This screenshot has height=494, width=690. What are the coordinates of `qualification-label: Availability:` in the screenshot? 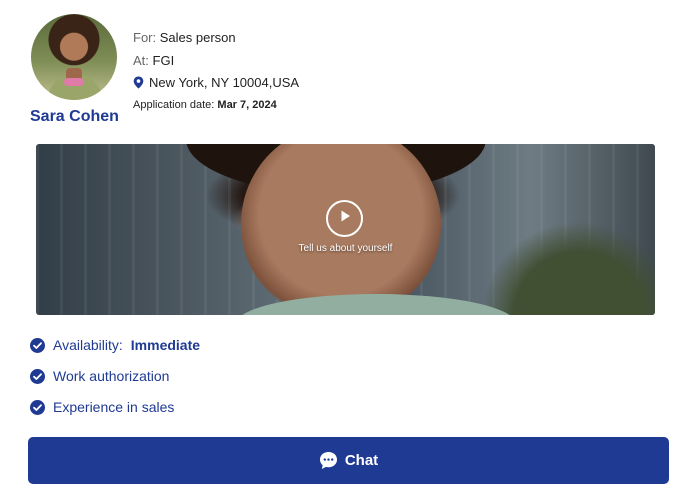 It's located at (88, 345).